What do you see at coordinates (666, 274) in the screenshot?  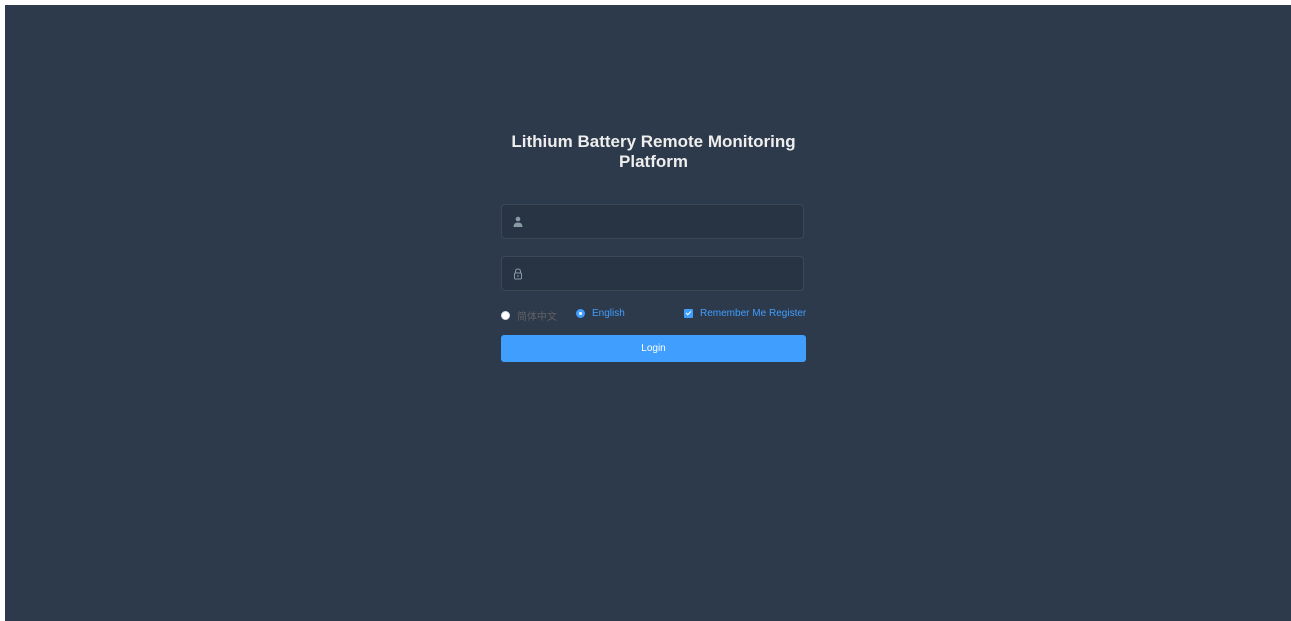 I see `password-input` at bounding box center [666, 274].